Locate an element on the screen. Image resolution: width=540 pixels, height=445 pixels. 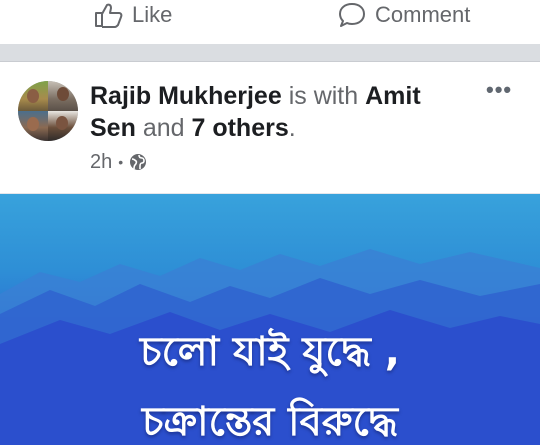
more-options-button: ••• is located at coordinates (500, 89).